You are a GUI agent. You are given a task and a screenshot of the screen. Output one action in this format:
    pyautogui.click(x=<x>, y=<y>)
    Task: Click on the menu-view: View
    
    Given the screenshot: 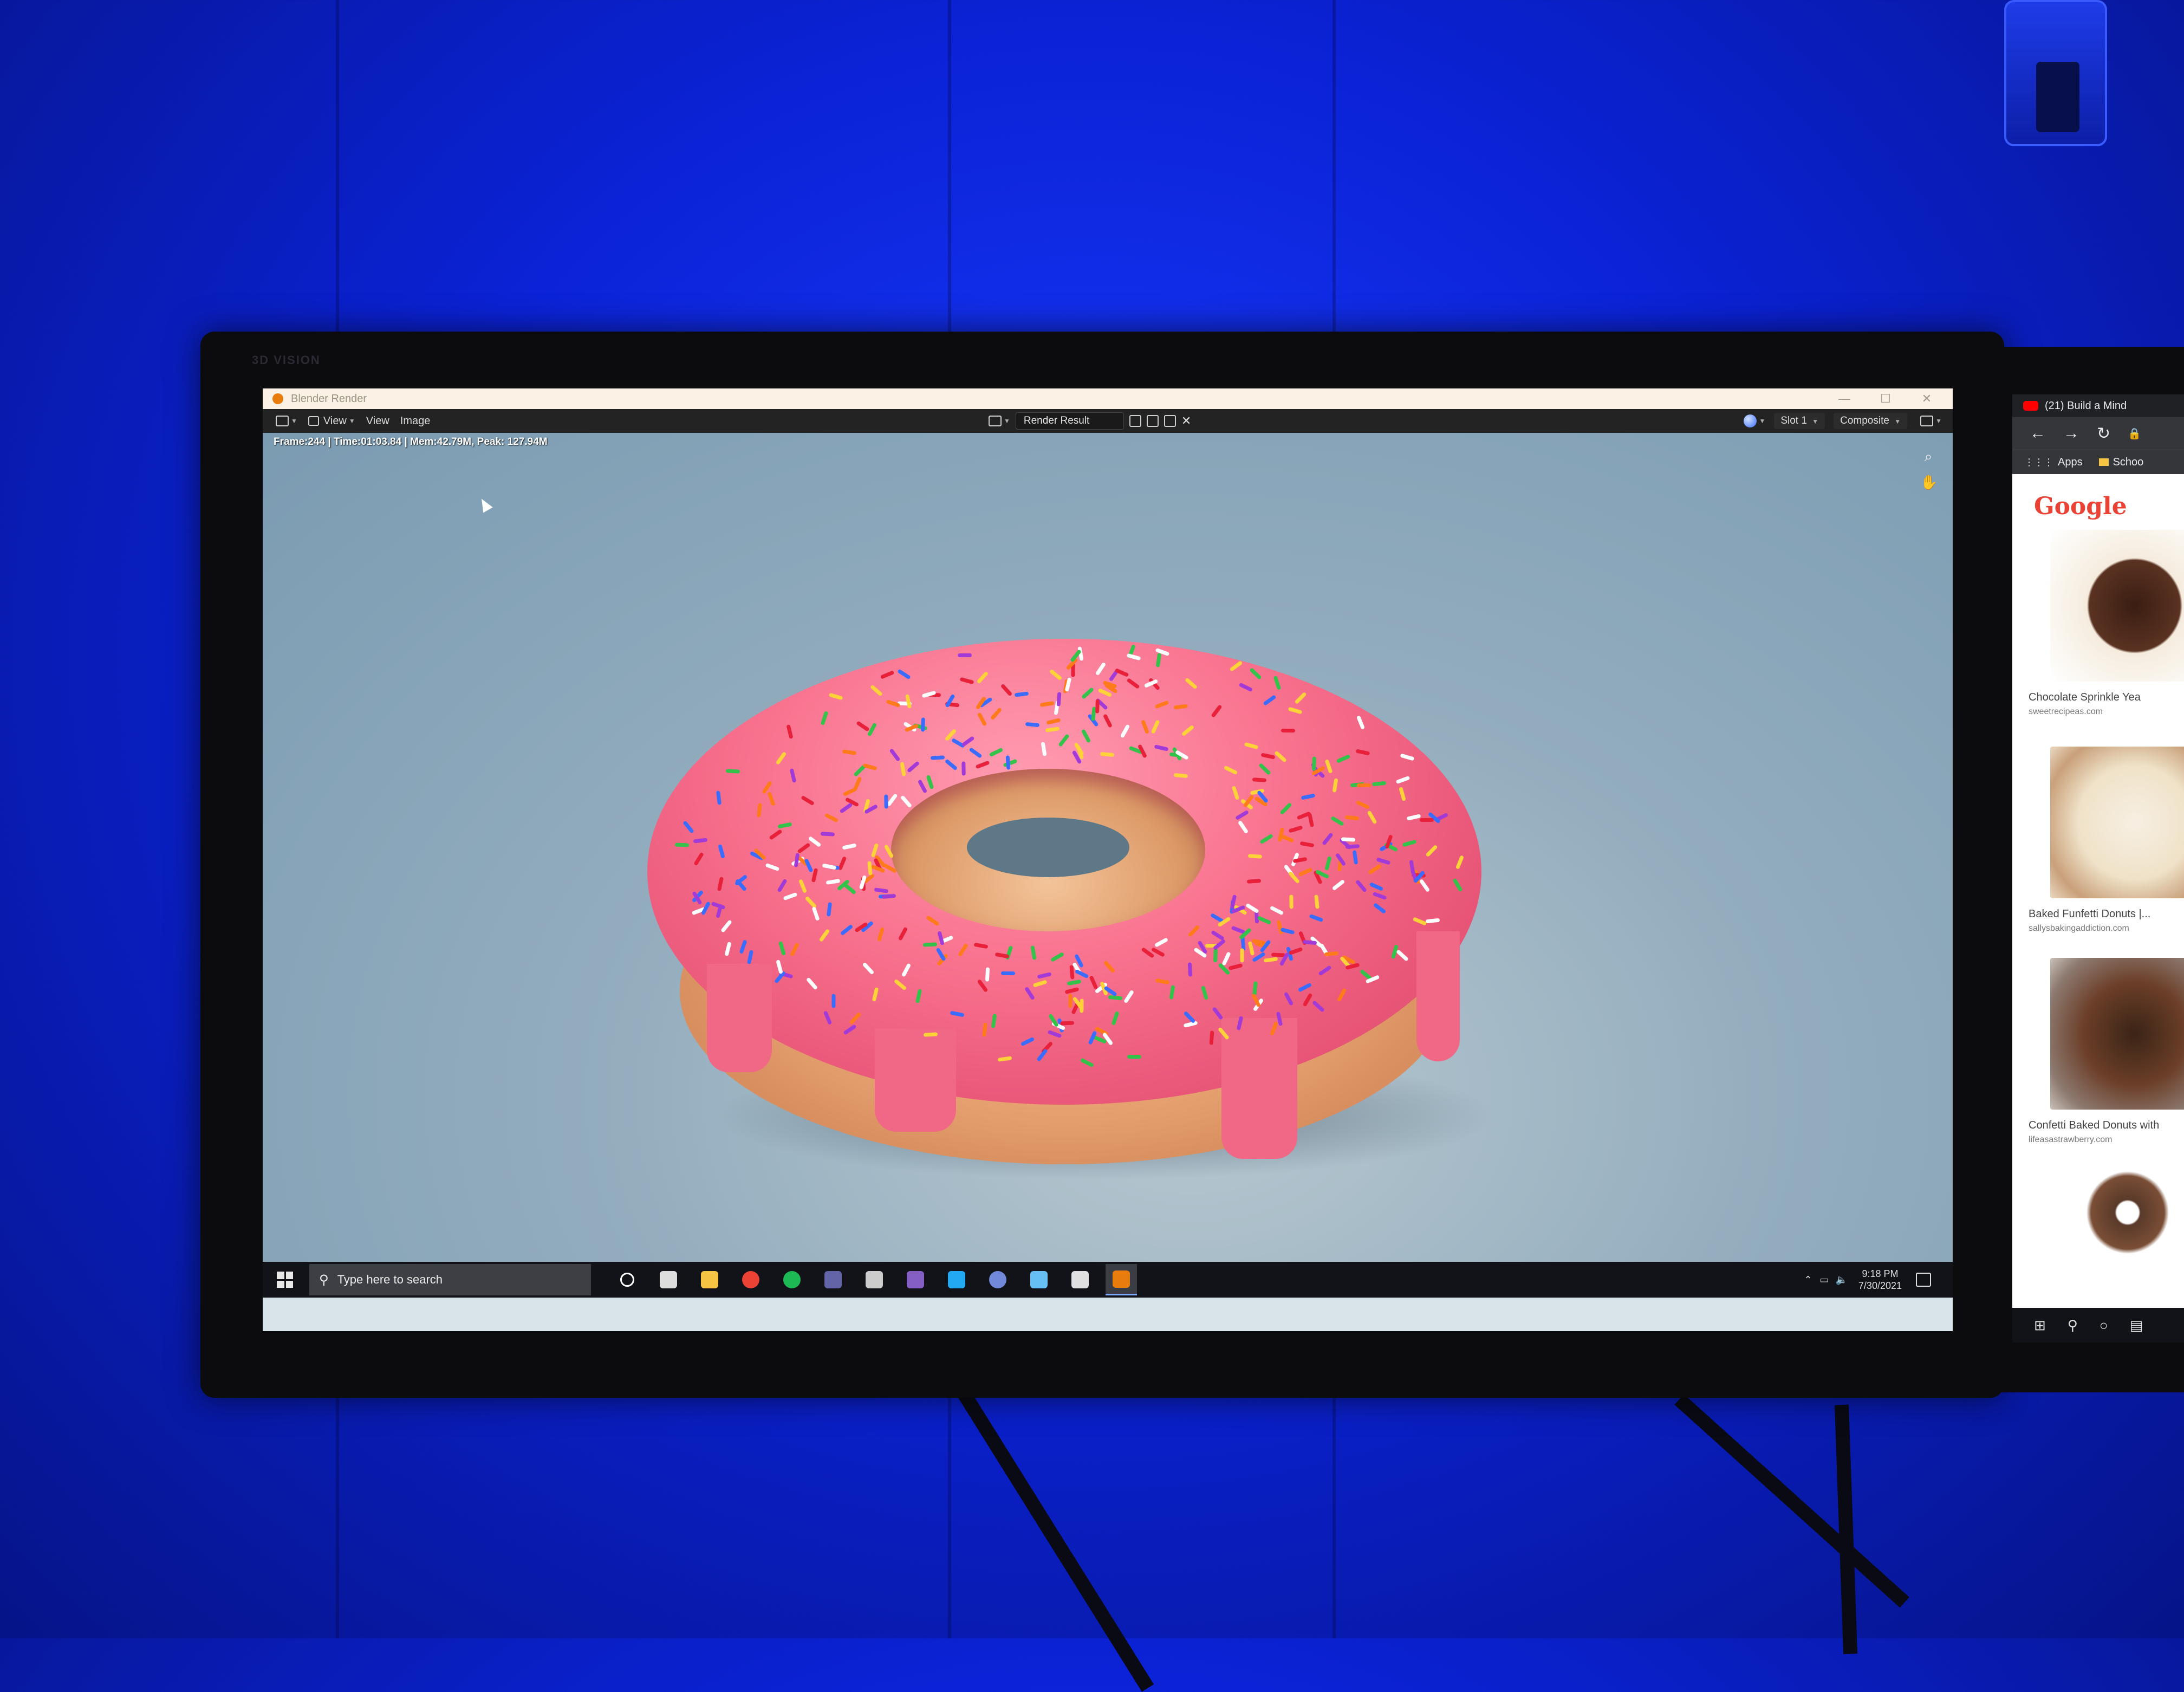 What is the action you would take?
    pyautogui.click(x=377, y=421)
    